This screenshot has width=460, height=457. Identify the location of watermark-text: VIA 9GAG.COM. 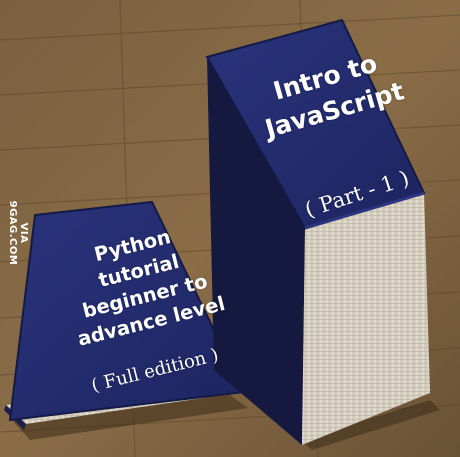
(18, 233).